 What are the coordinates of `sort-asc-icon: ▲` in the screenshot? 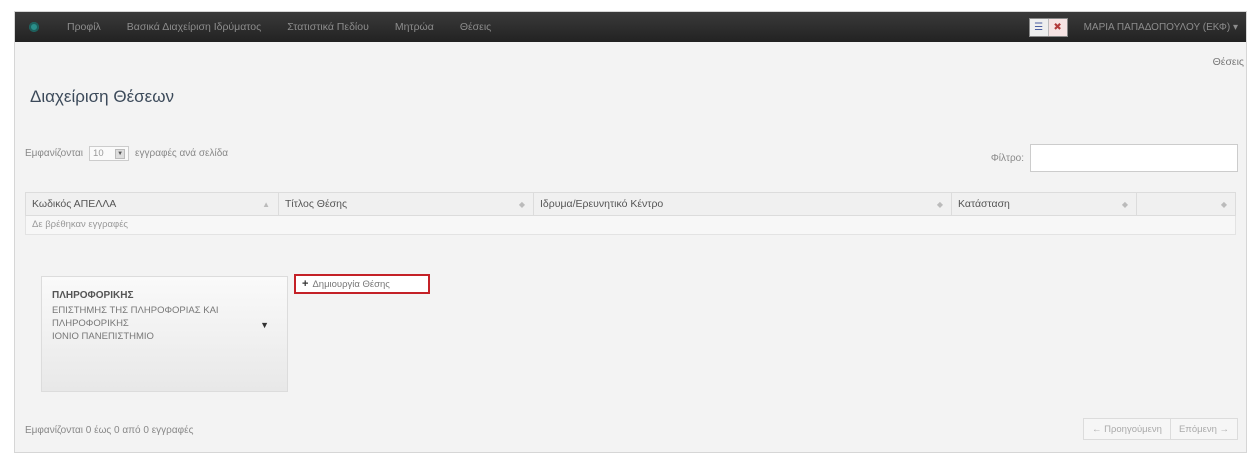 It's located at (266, 204).